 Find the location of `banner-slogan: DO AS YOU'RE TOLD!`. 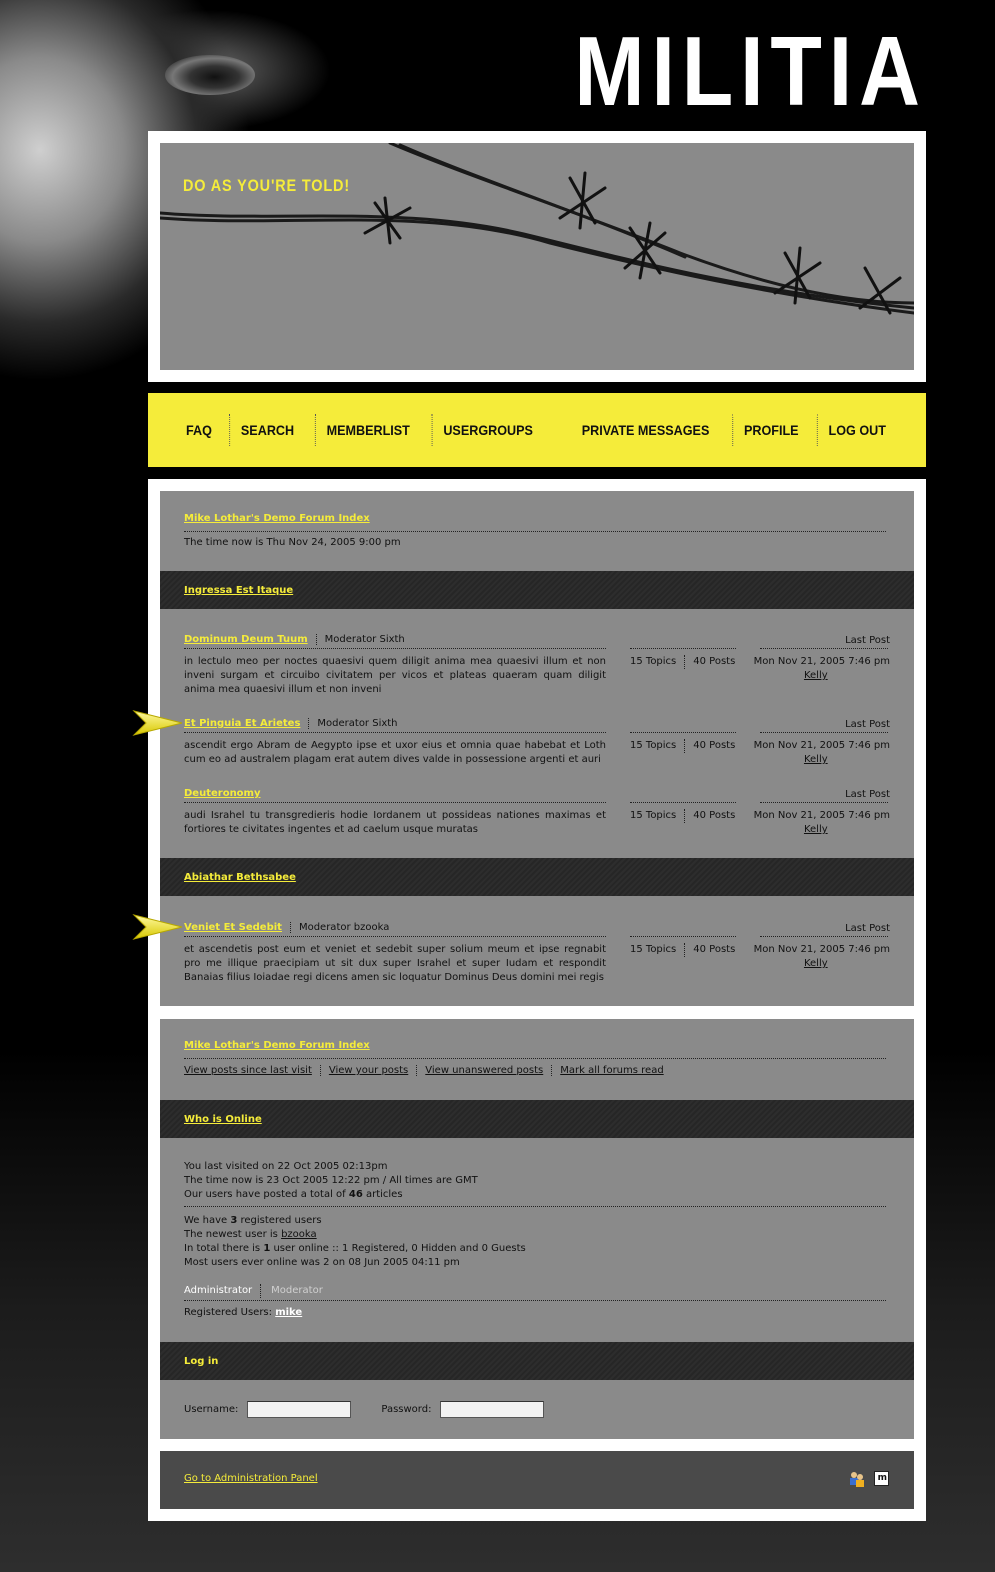

banner-slogan: DO AS YOU'RE TOLD! is located at coordinates (266, 185).